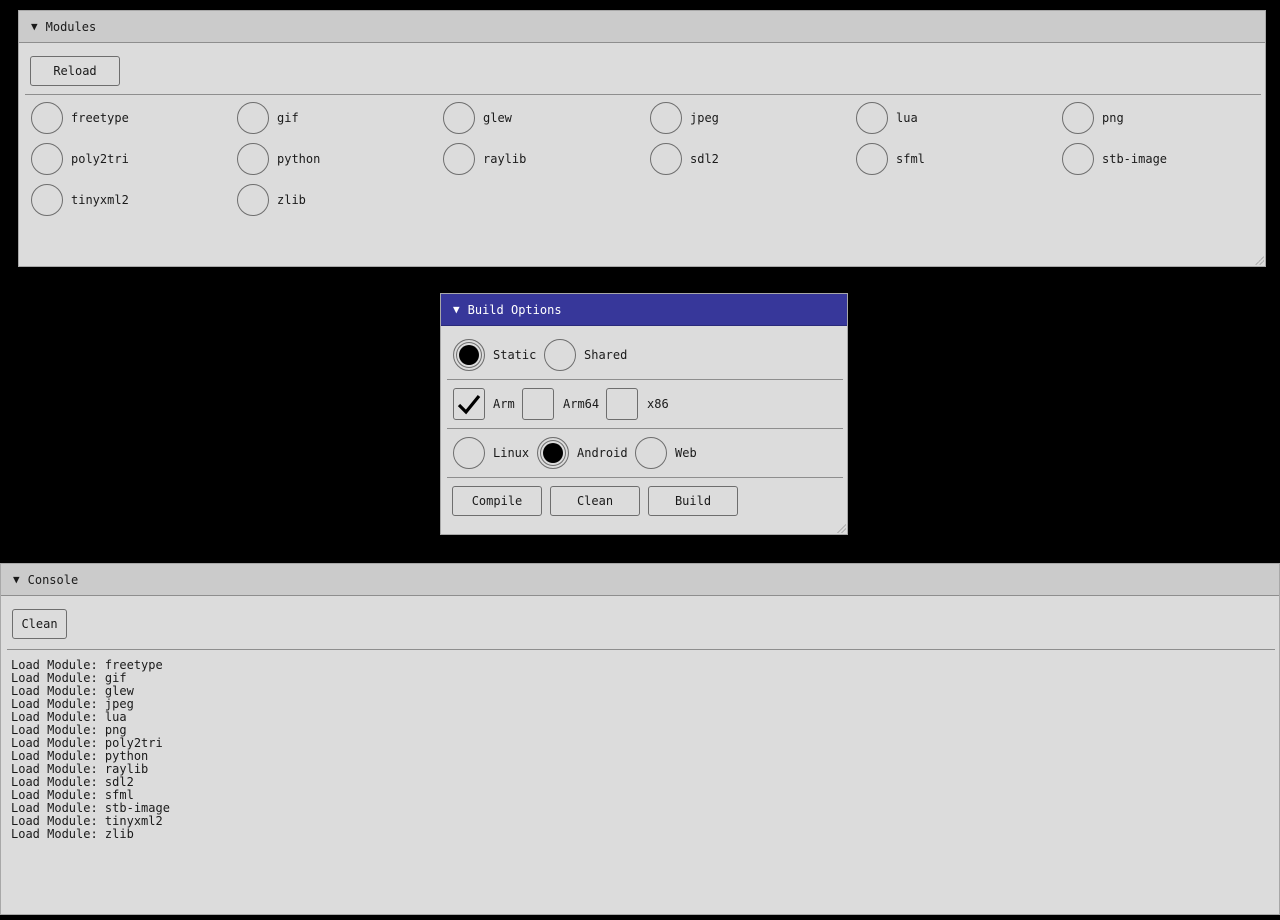 This screenshot has height=920, width=1280. Describe the element at coordinates (505, 159) in the screenshot. I see `module-label: raylib` at that location.